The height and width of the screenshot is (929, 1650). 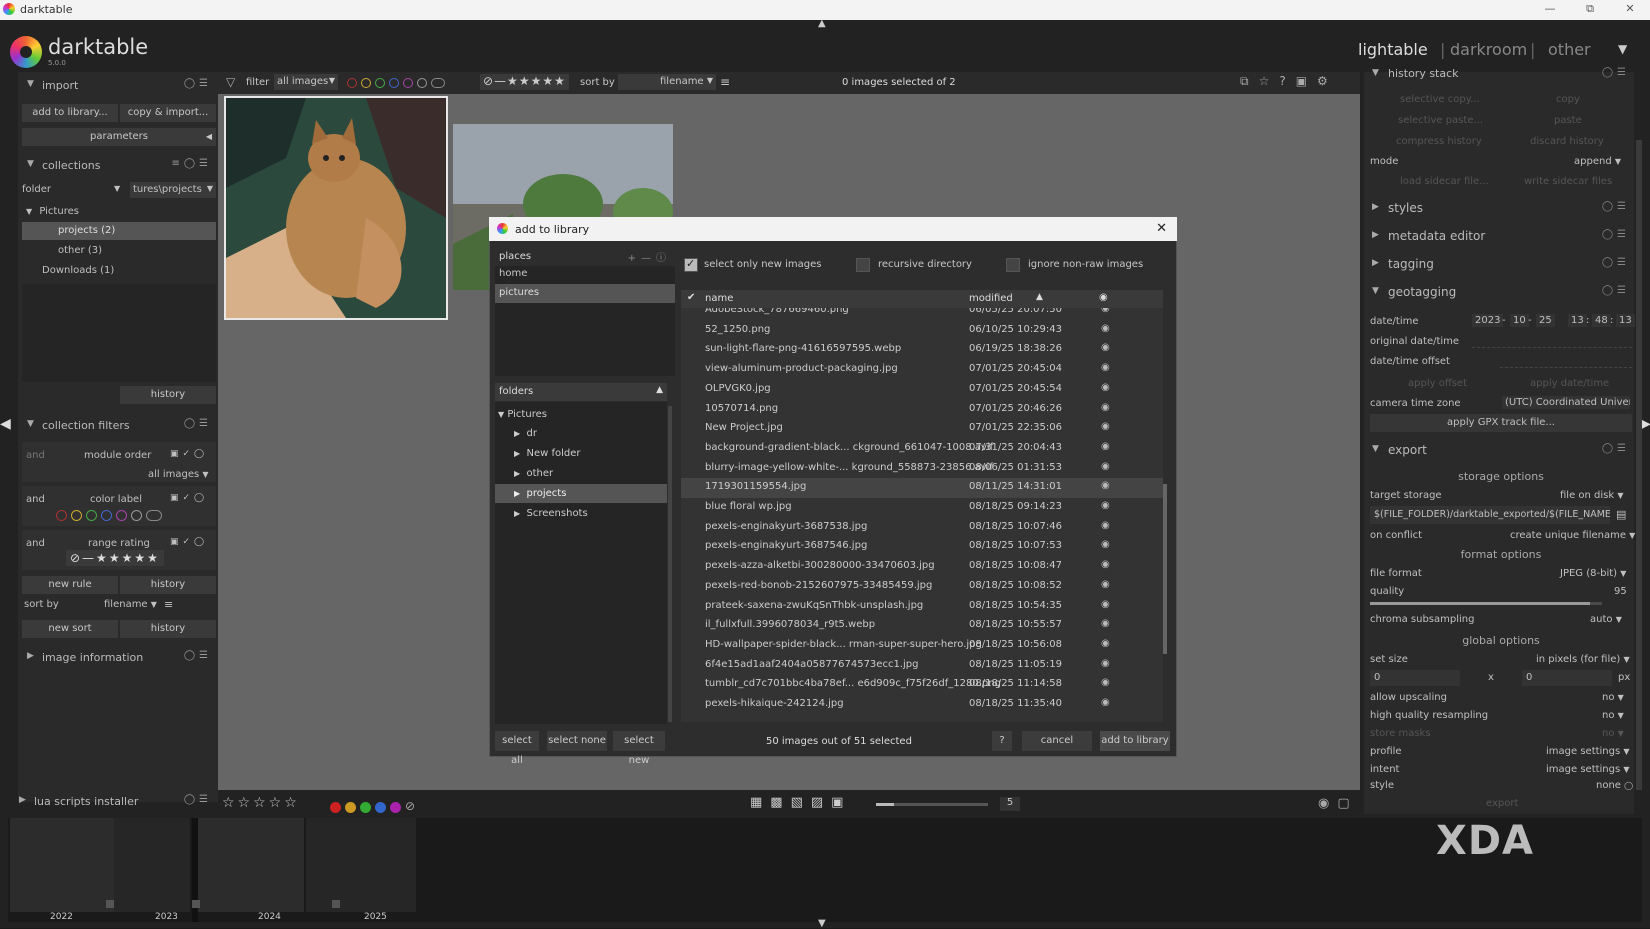 I want to click on collections-module-header: ▼ collections ≡◯☰, so click(x=120, y=166).